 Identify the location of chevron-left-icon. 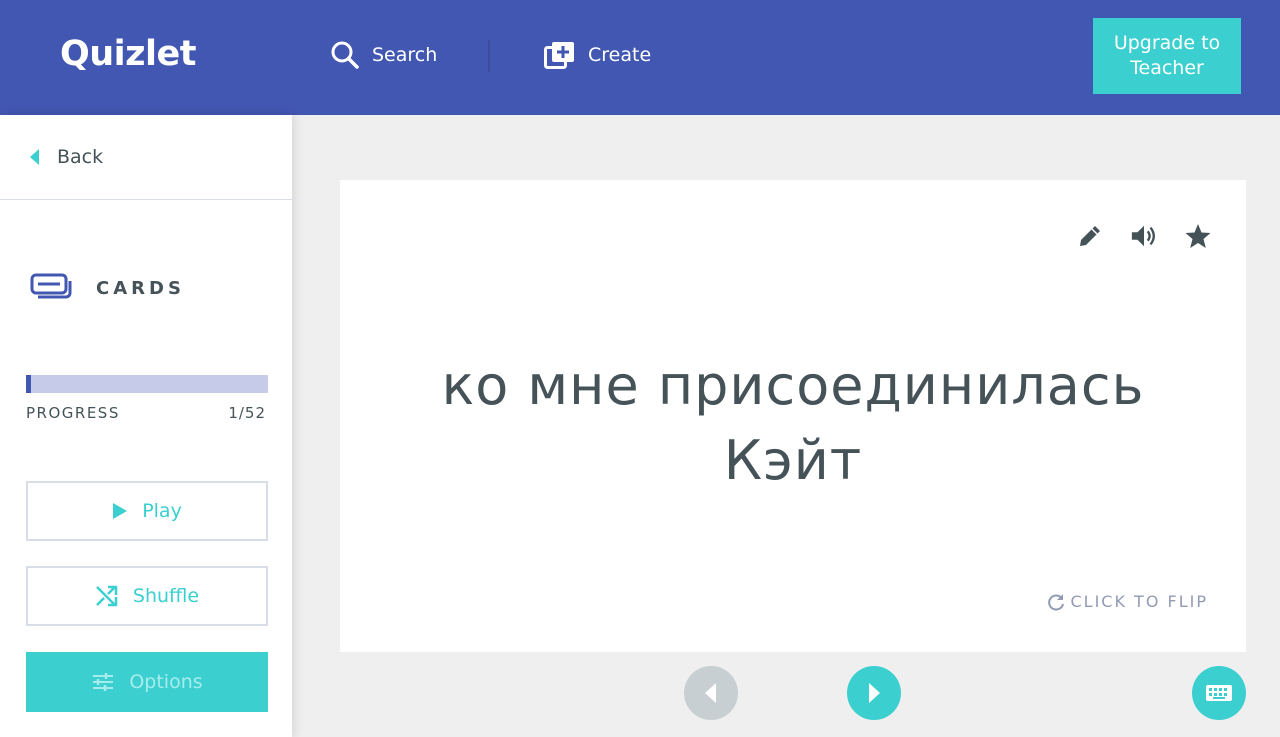
(710, 693).